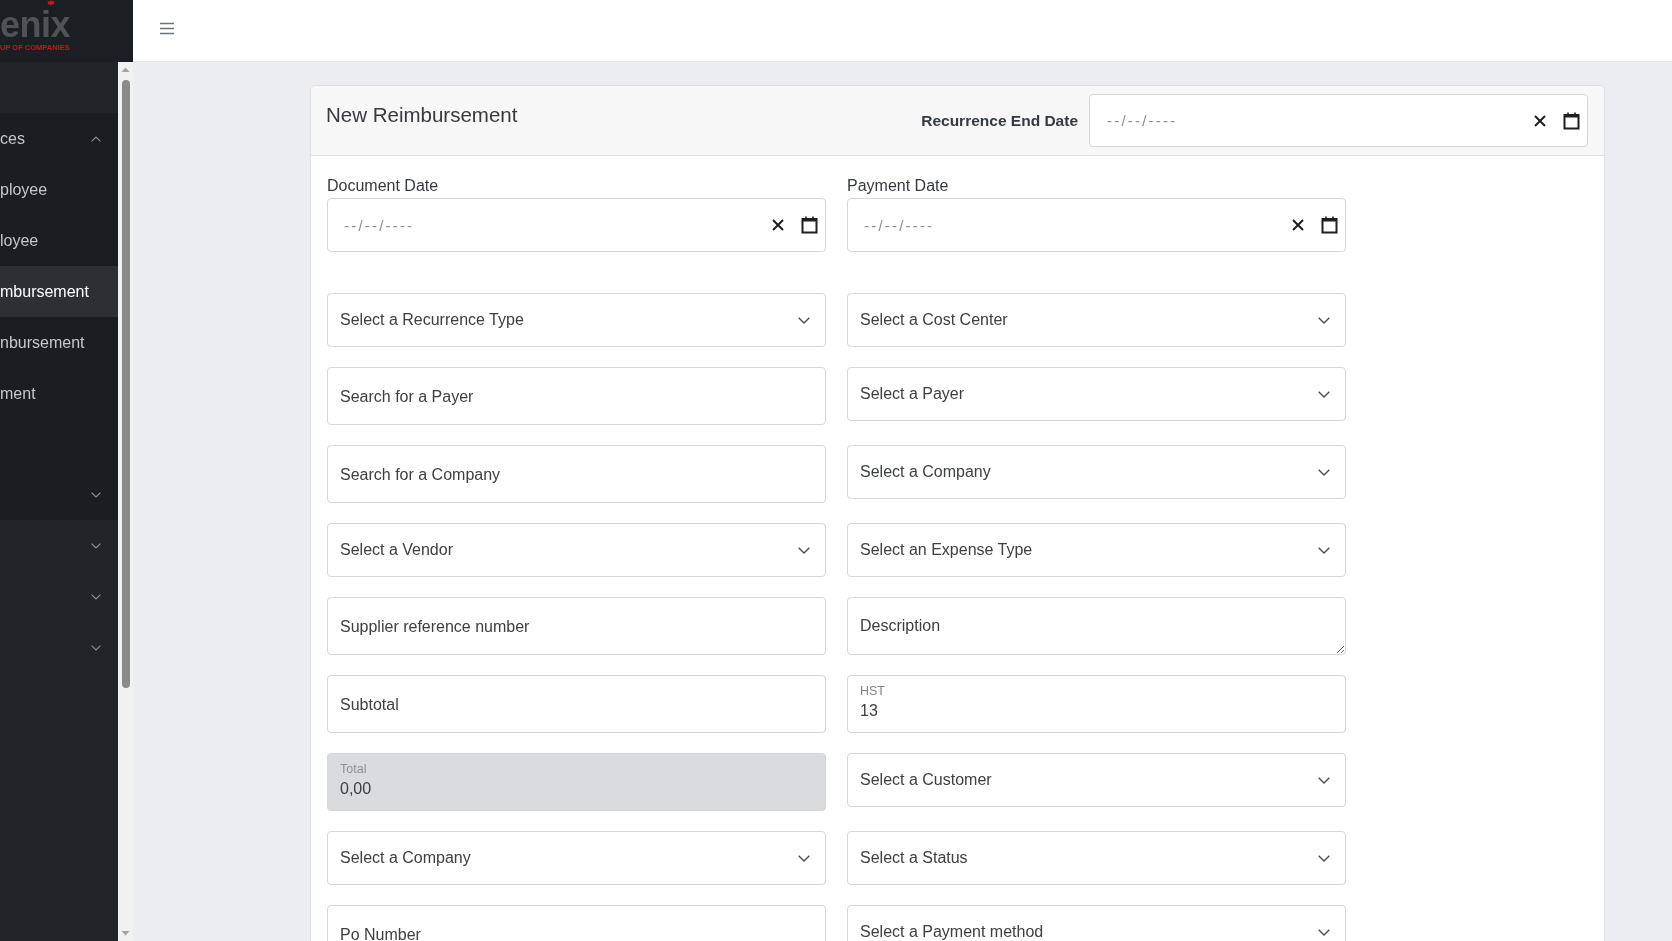 This screenshot has height=941, width=1672. What do you see at coordinates (125, 384) in the screenshot?
I see `scrollbar-thumb` at bounding box center [125, 384].